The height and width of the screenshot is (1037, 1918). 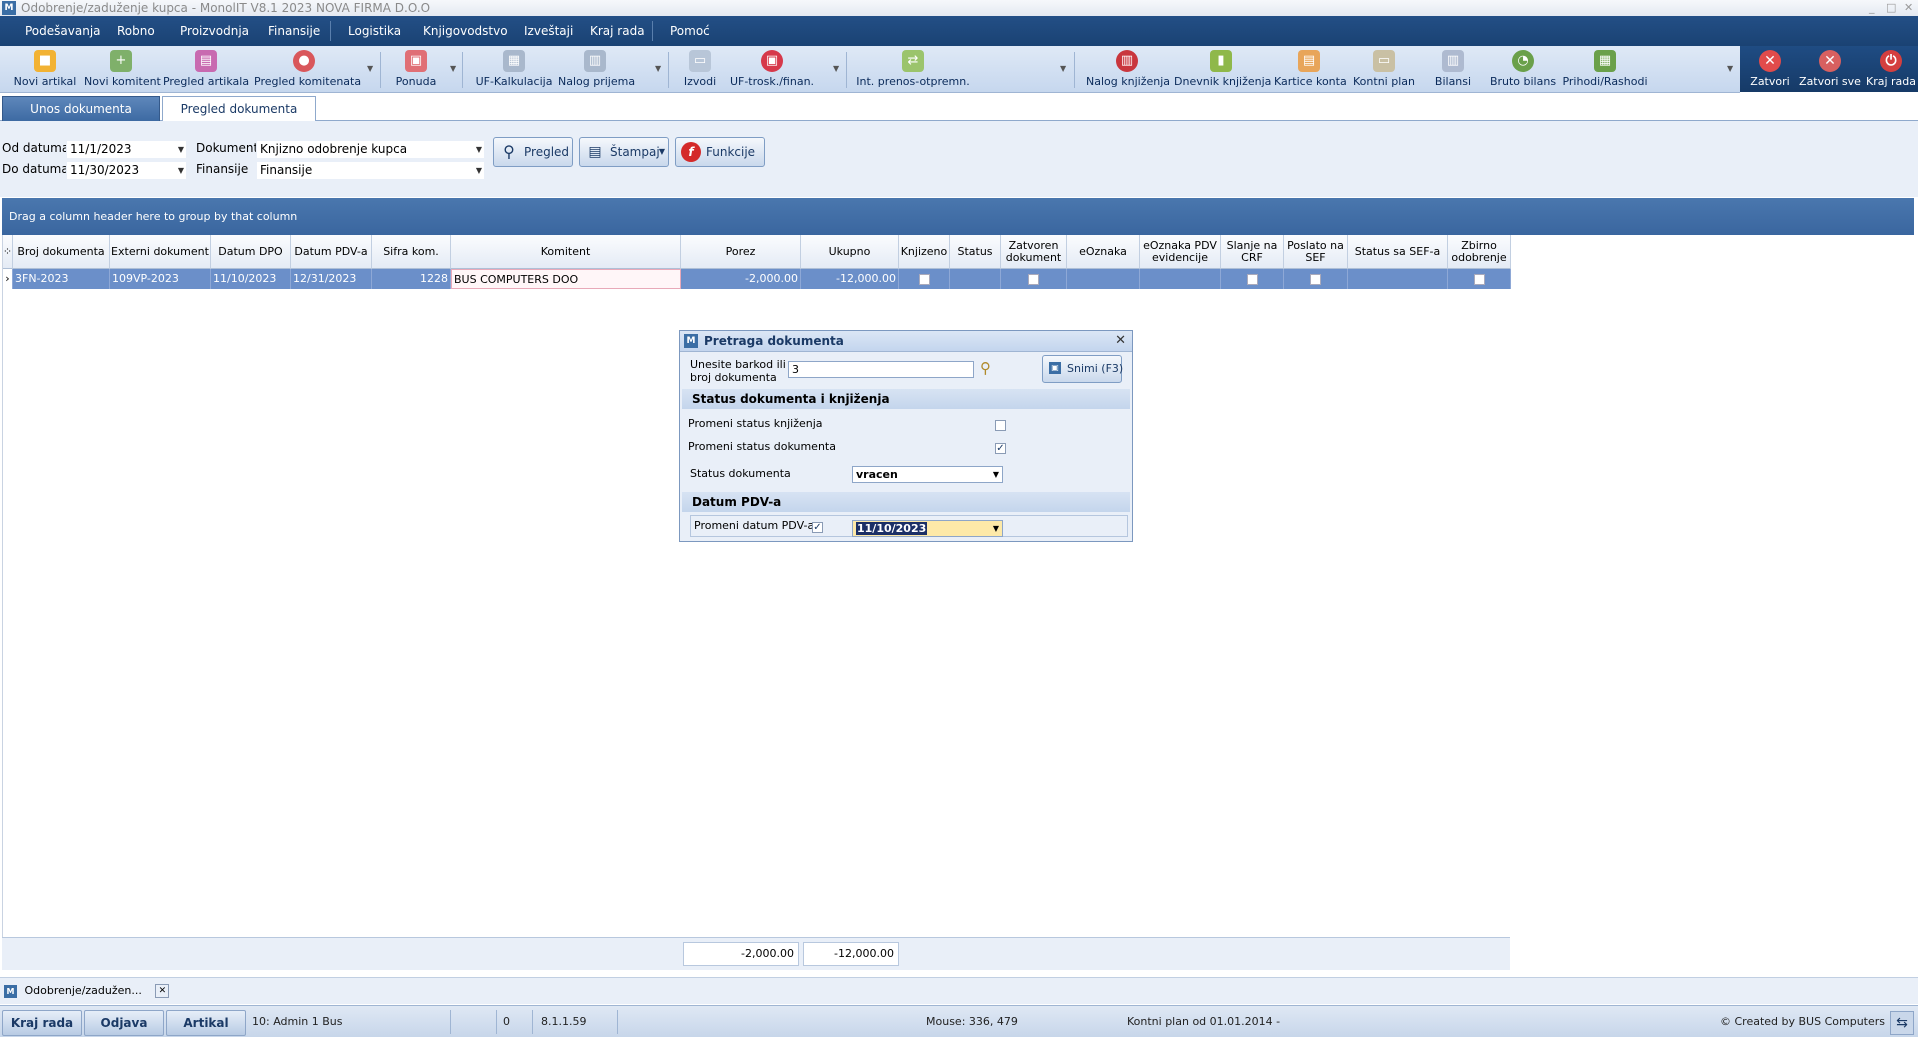 I want to click on col-zbirno-odobrenje: Zbirno odobrenje, so click(x=1479, y=252).